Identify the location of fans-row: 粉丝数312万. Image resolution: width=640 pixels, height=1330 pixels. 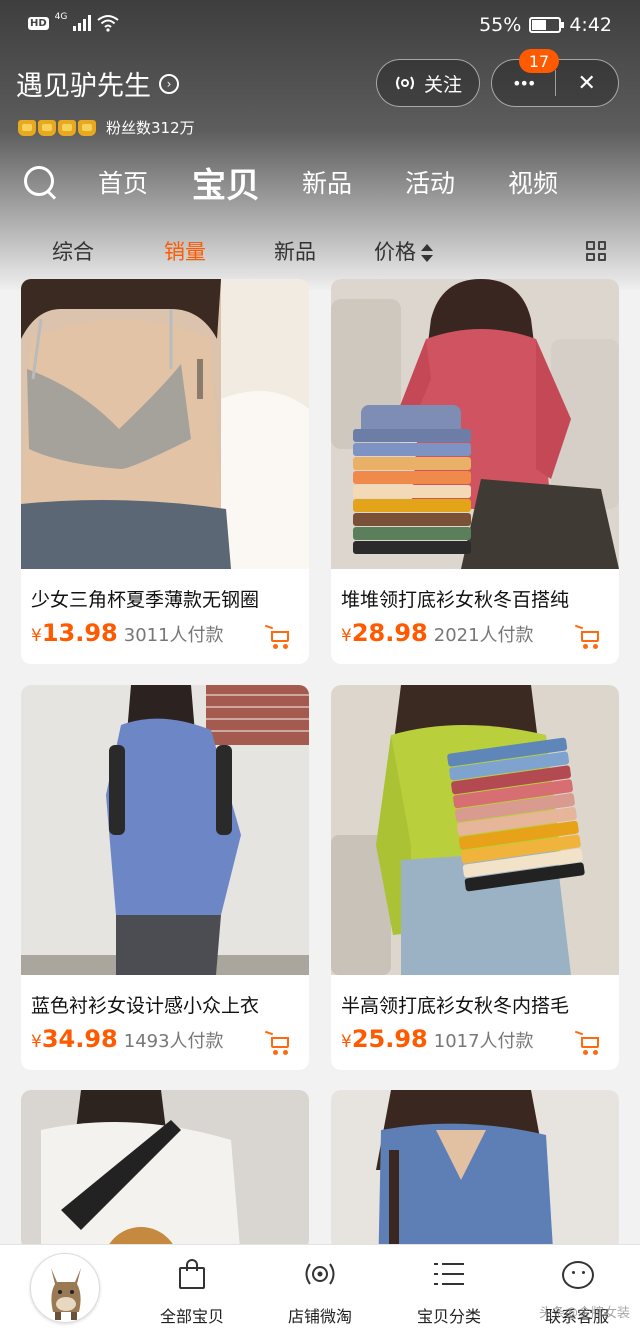
(106, 127).